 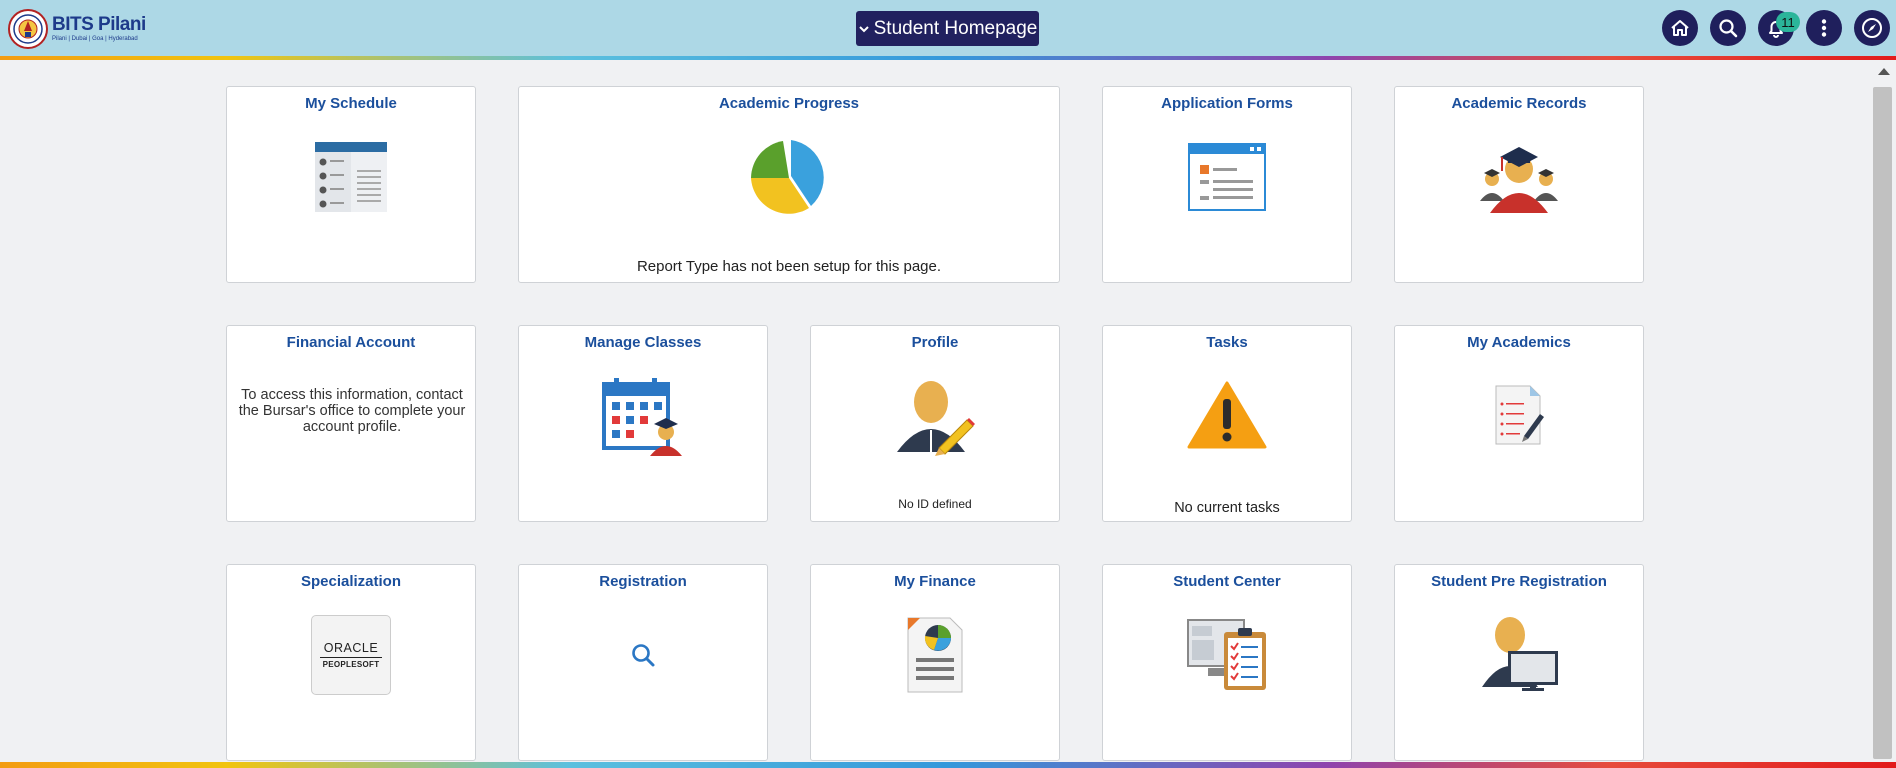 What do you see at coordinates (1519, 653) in the screenshot?
I see `user-computer-icon` at bounding box center [1519, 653].